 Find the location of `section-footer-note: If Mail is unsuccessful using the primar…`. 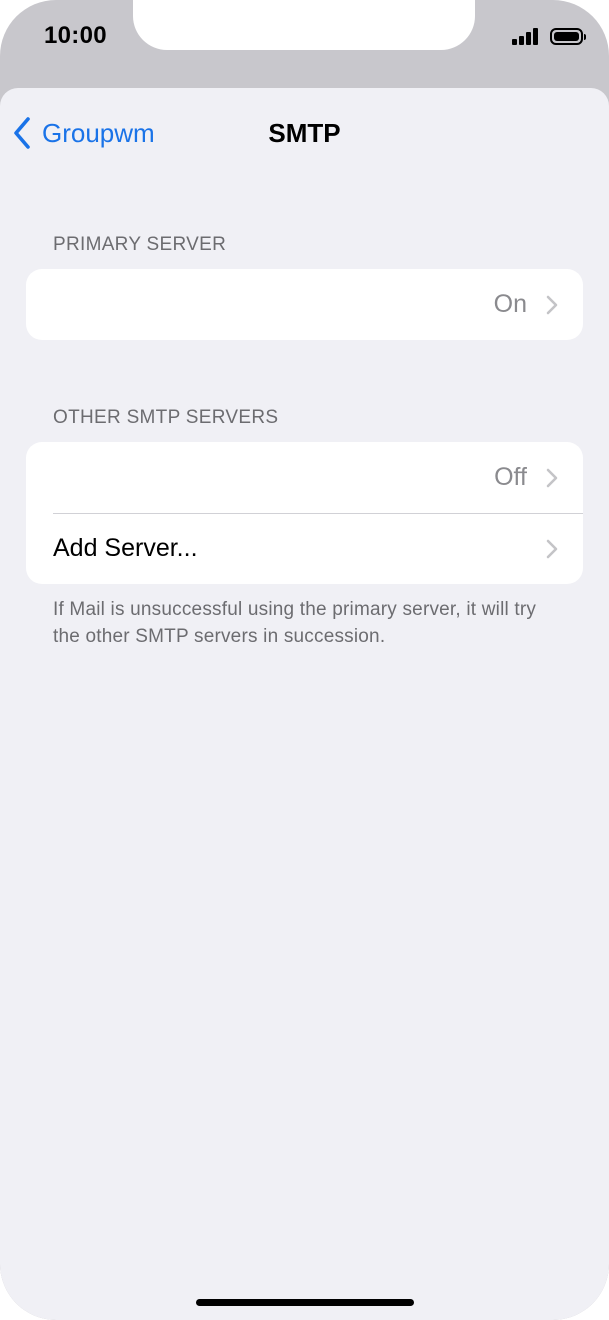

section-footer-note: If Mail is unsuccessful using the primar… is located at coordinates (295, 623).